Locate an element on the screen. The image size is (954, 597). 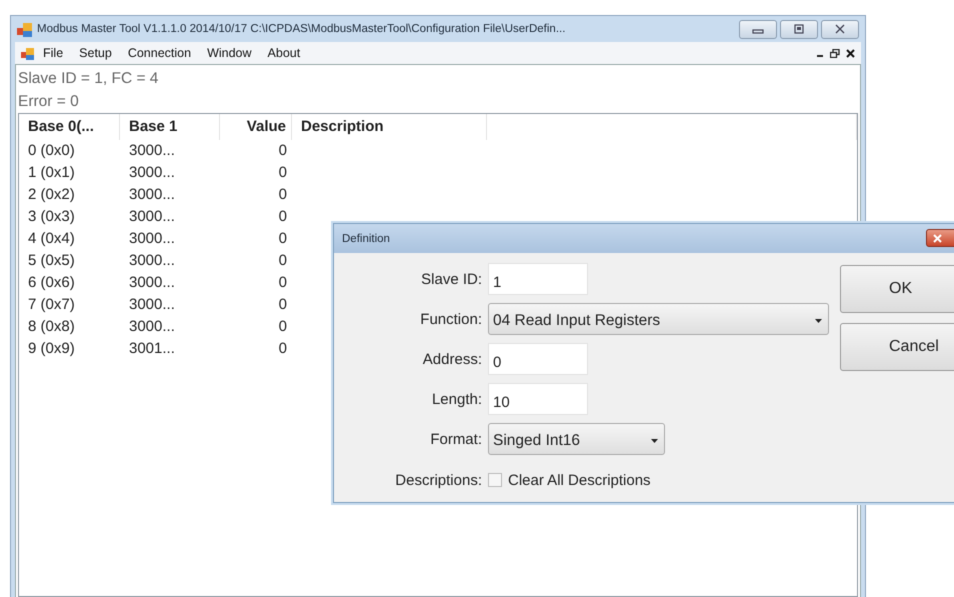
dropdown: Singed Int16 is located at coordinates (576, 439).